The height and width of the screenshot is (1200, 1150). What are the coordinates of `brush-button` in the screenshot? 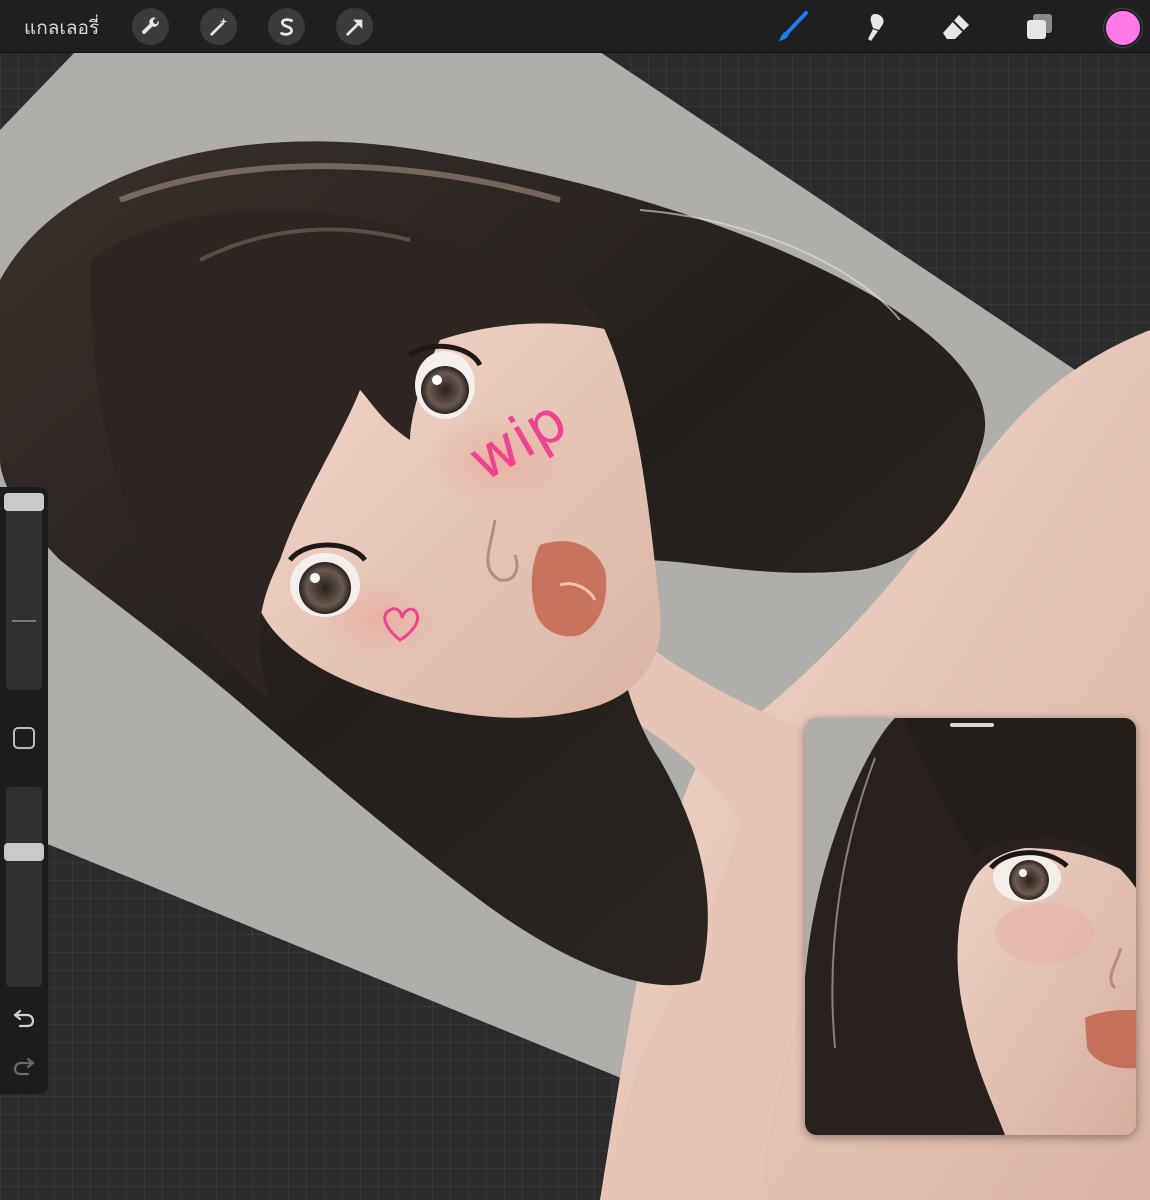 It's located at (793, 27).